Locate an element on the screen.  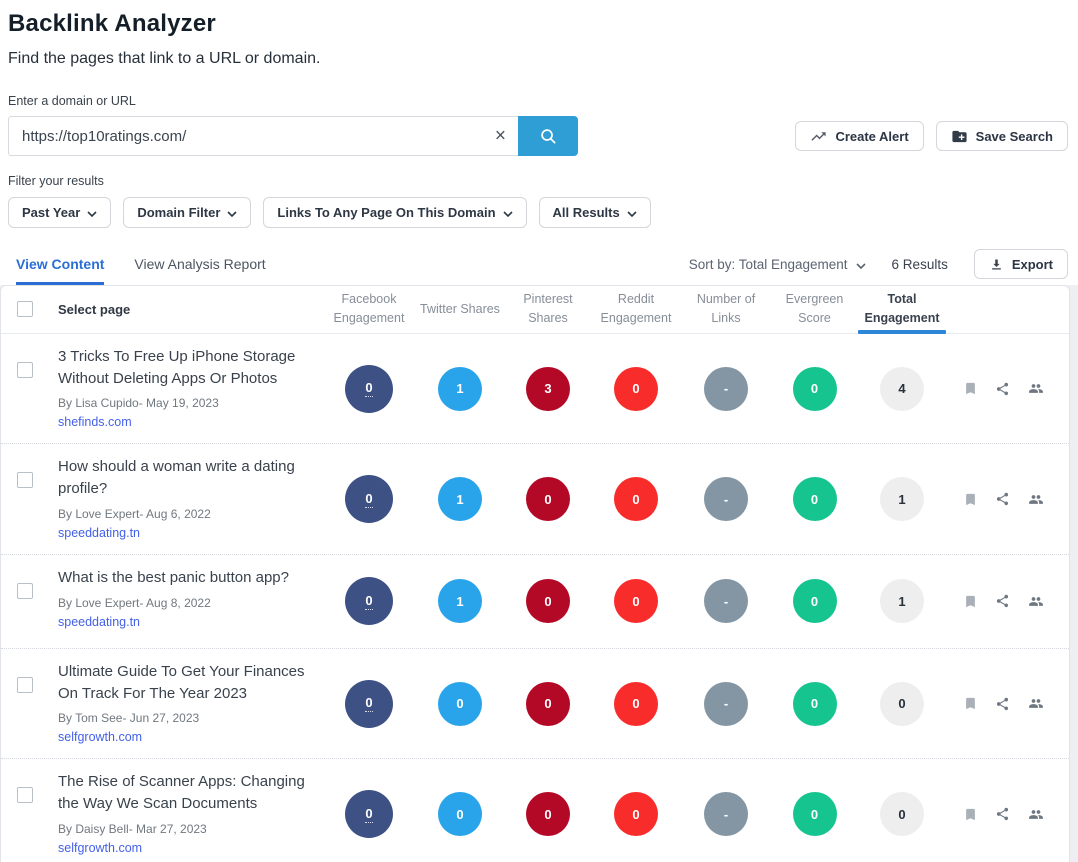
pinterest-shares-cell: 3 is located at coordinates (548, 388).